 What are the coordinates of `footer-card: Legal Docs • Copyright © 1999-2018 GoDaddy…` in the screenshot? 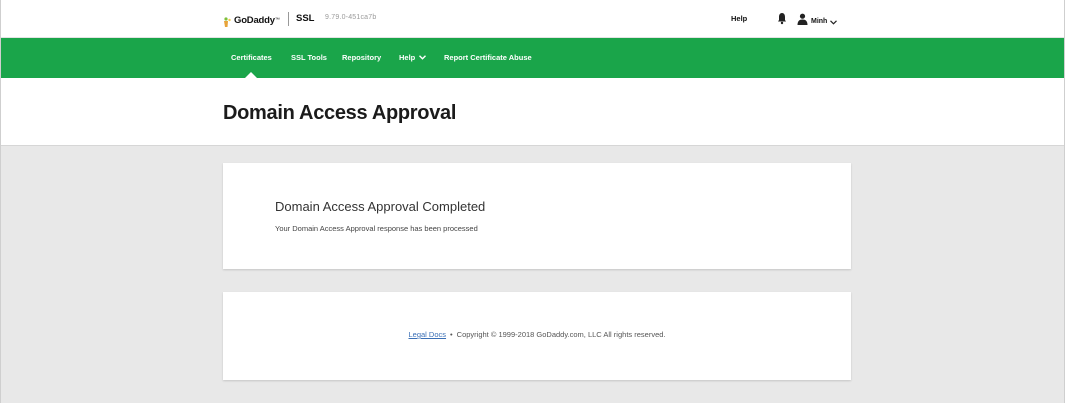 It's located at (537, 336).